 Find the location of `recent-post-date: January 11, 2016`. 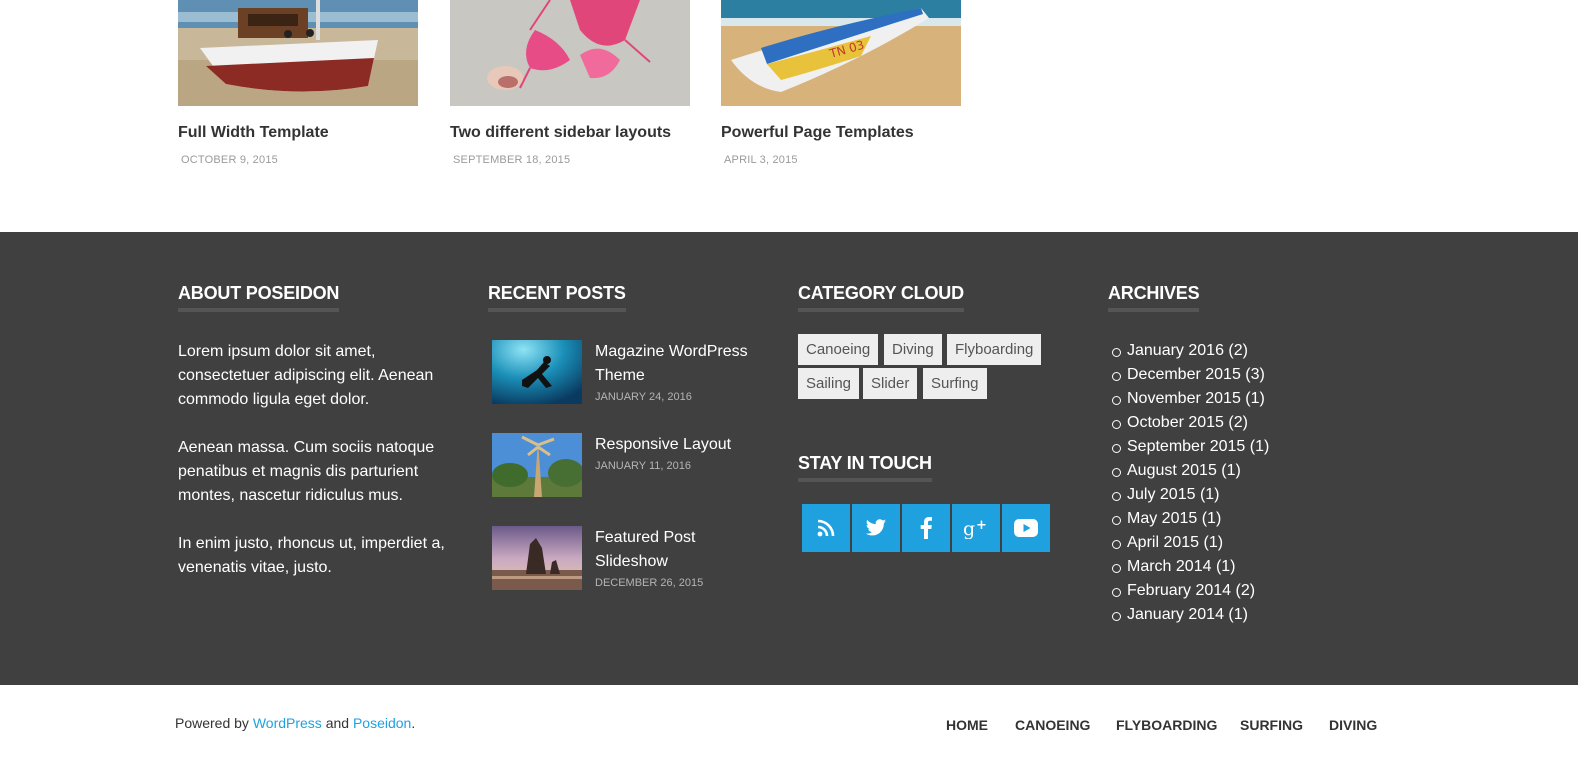

recent-post-date: January 11, 2016 is located at coordinates (643, 466).